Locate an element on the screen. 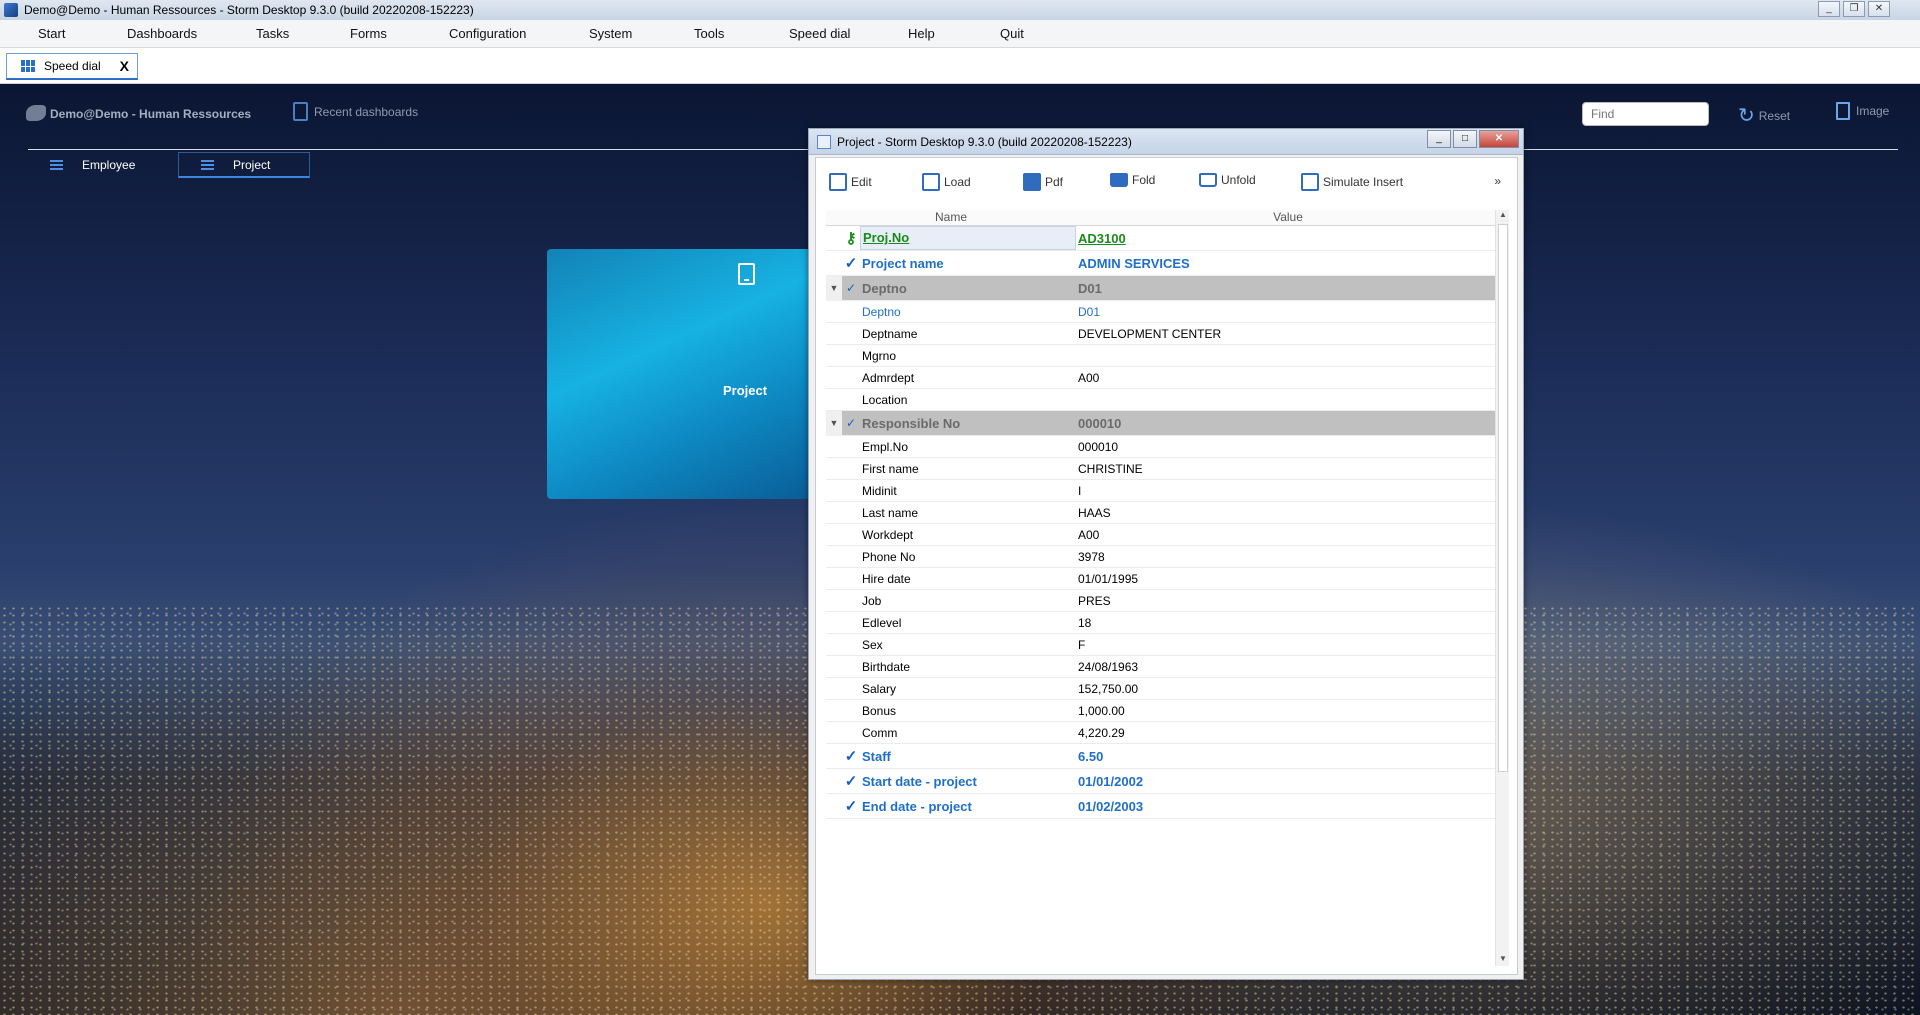  window-icon is located at coordinates (824, 141).